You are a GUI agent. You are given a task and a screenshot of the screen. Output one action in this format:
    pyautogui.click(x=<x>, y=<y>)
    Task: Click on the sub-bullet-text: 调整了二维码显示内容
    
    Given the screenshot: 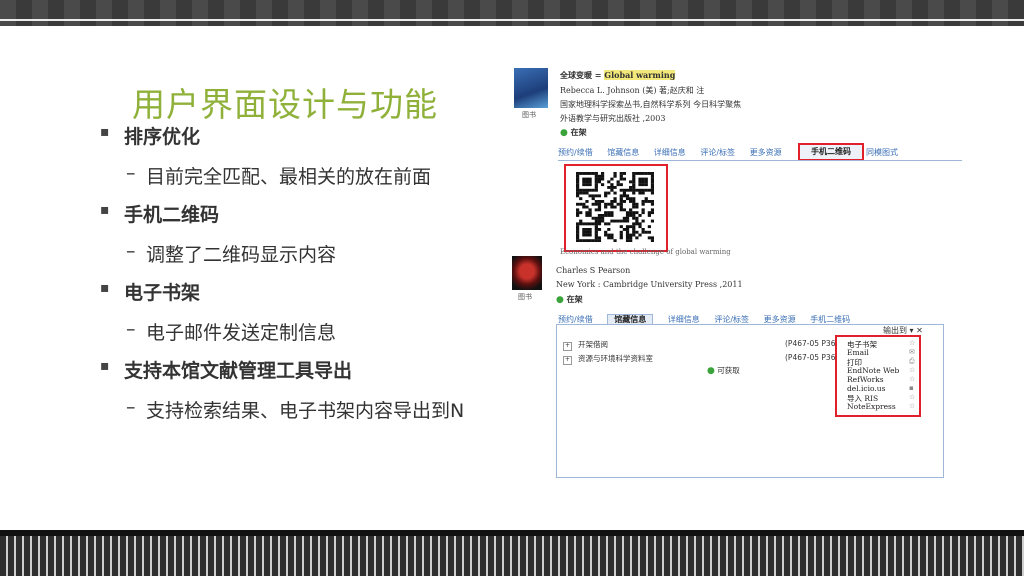 What is the action you would take?
    pyautogui.click(x=241, y=255)
    